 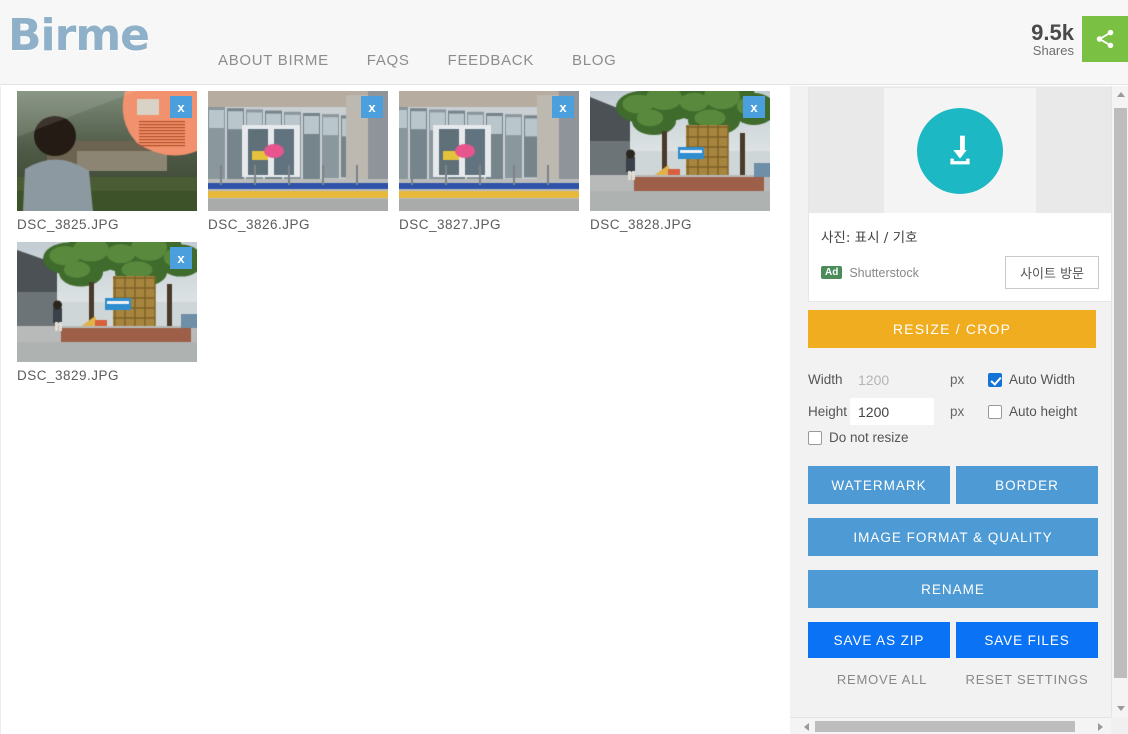 What do you see at coordinates (259, 224) in the screenshot?
I see `thumbnail-filename: DSC_3826.JPG` at bounding box center [259, 224].